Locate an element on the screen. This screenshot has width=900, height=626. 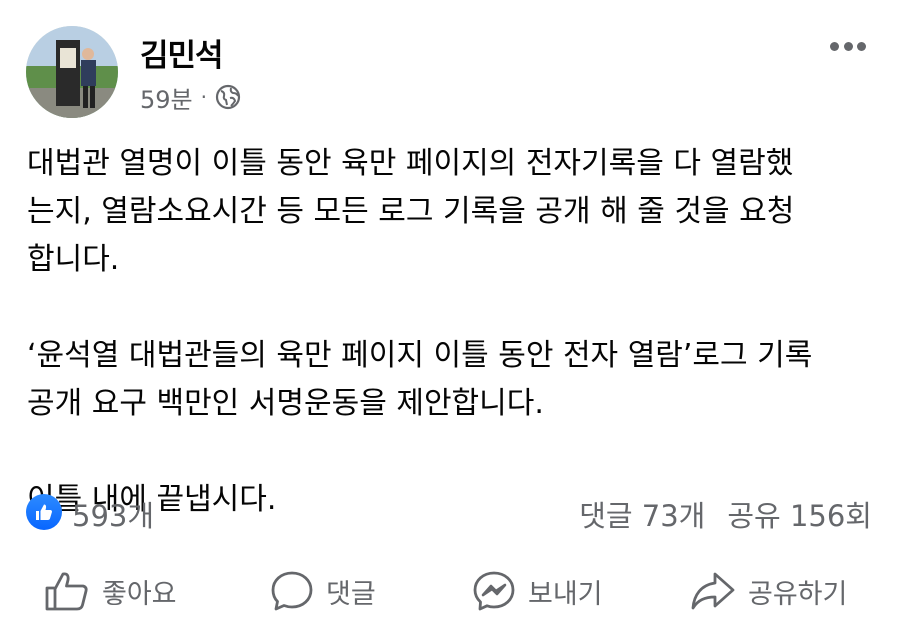
send-label: 보내기 is located at coordinates (565, 594).